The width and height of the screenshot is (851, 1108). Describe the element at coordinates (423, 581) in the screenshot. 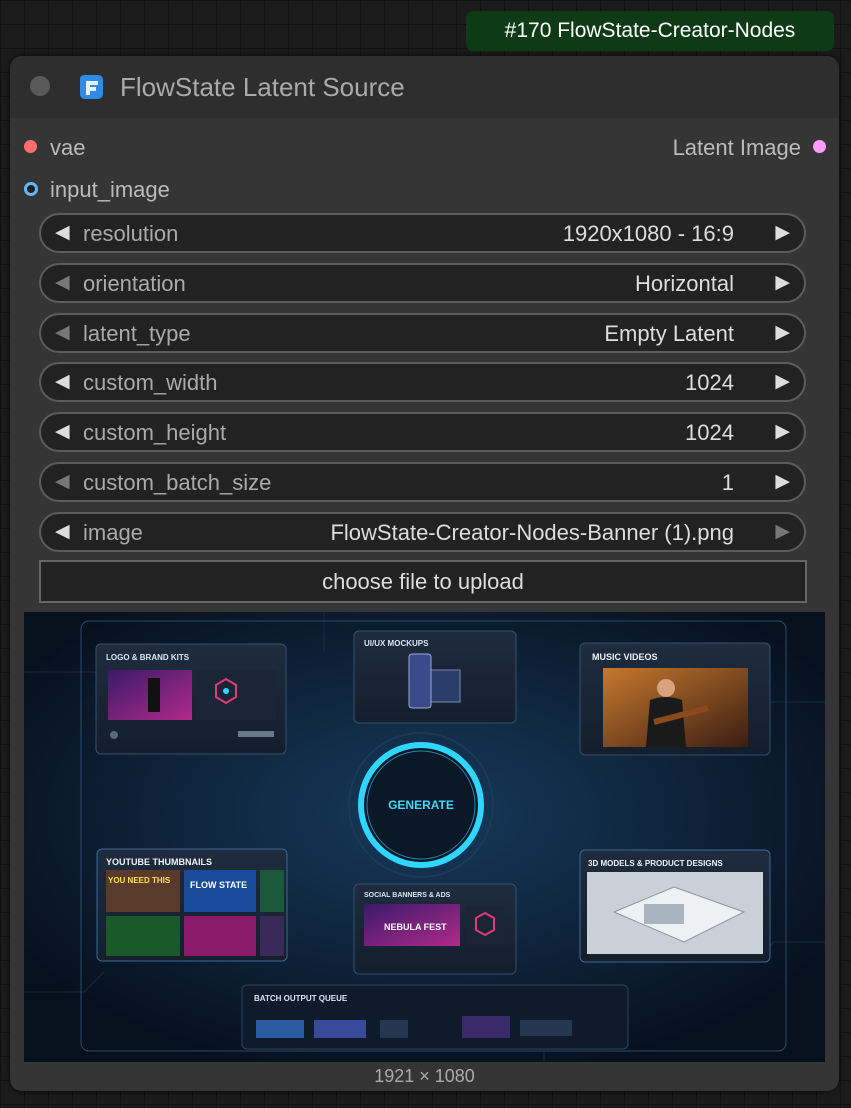

I see `choose-file-upload-button: choose file to upload` at that location.